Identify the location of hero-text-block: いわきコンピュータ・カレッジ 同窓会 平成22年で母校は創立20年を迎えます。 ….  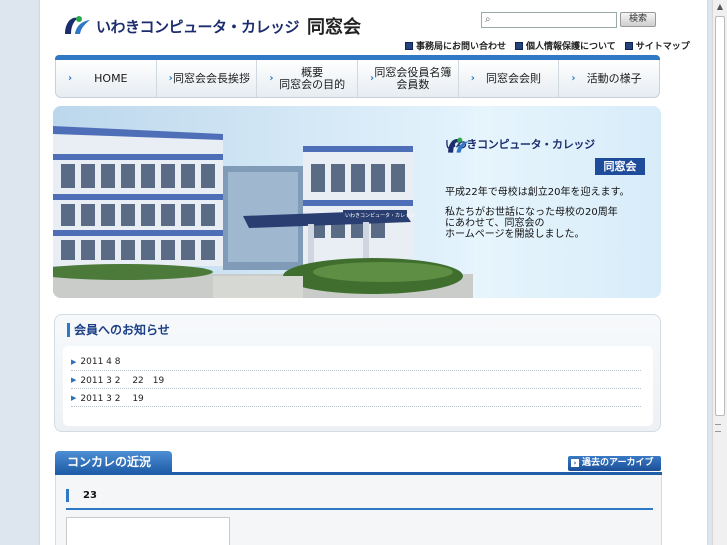
(550, 188).